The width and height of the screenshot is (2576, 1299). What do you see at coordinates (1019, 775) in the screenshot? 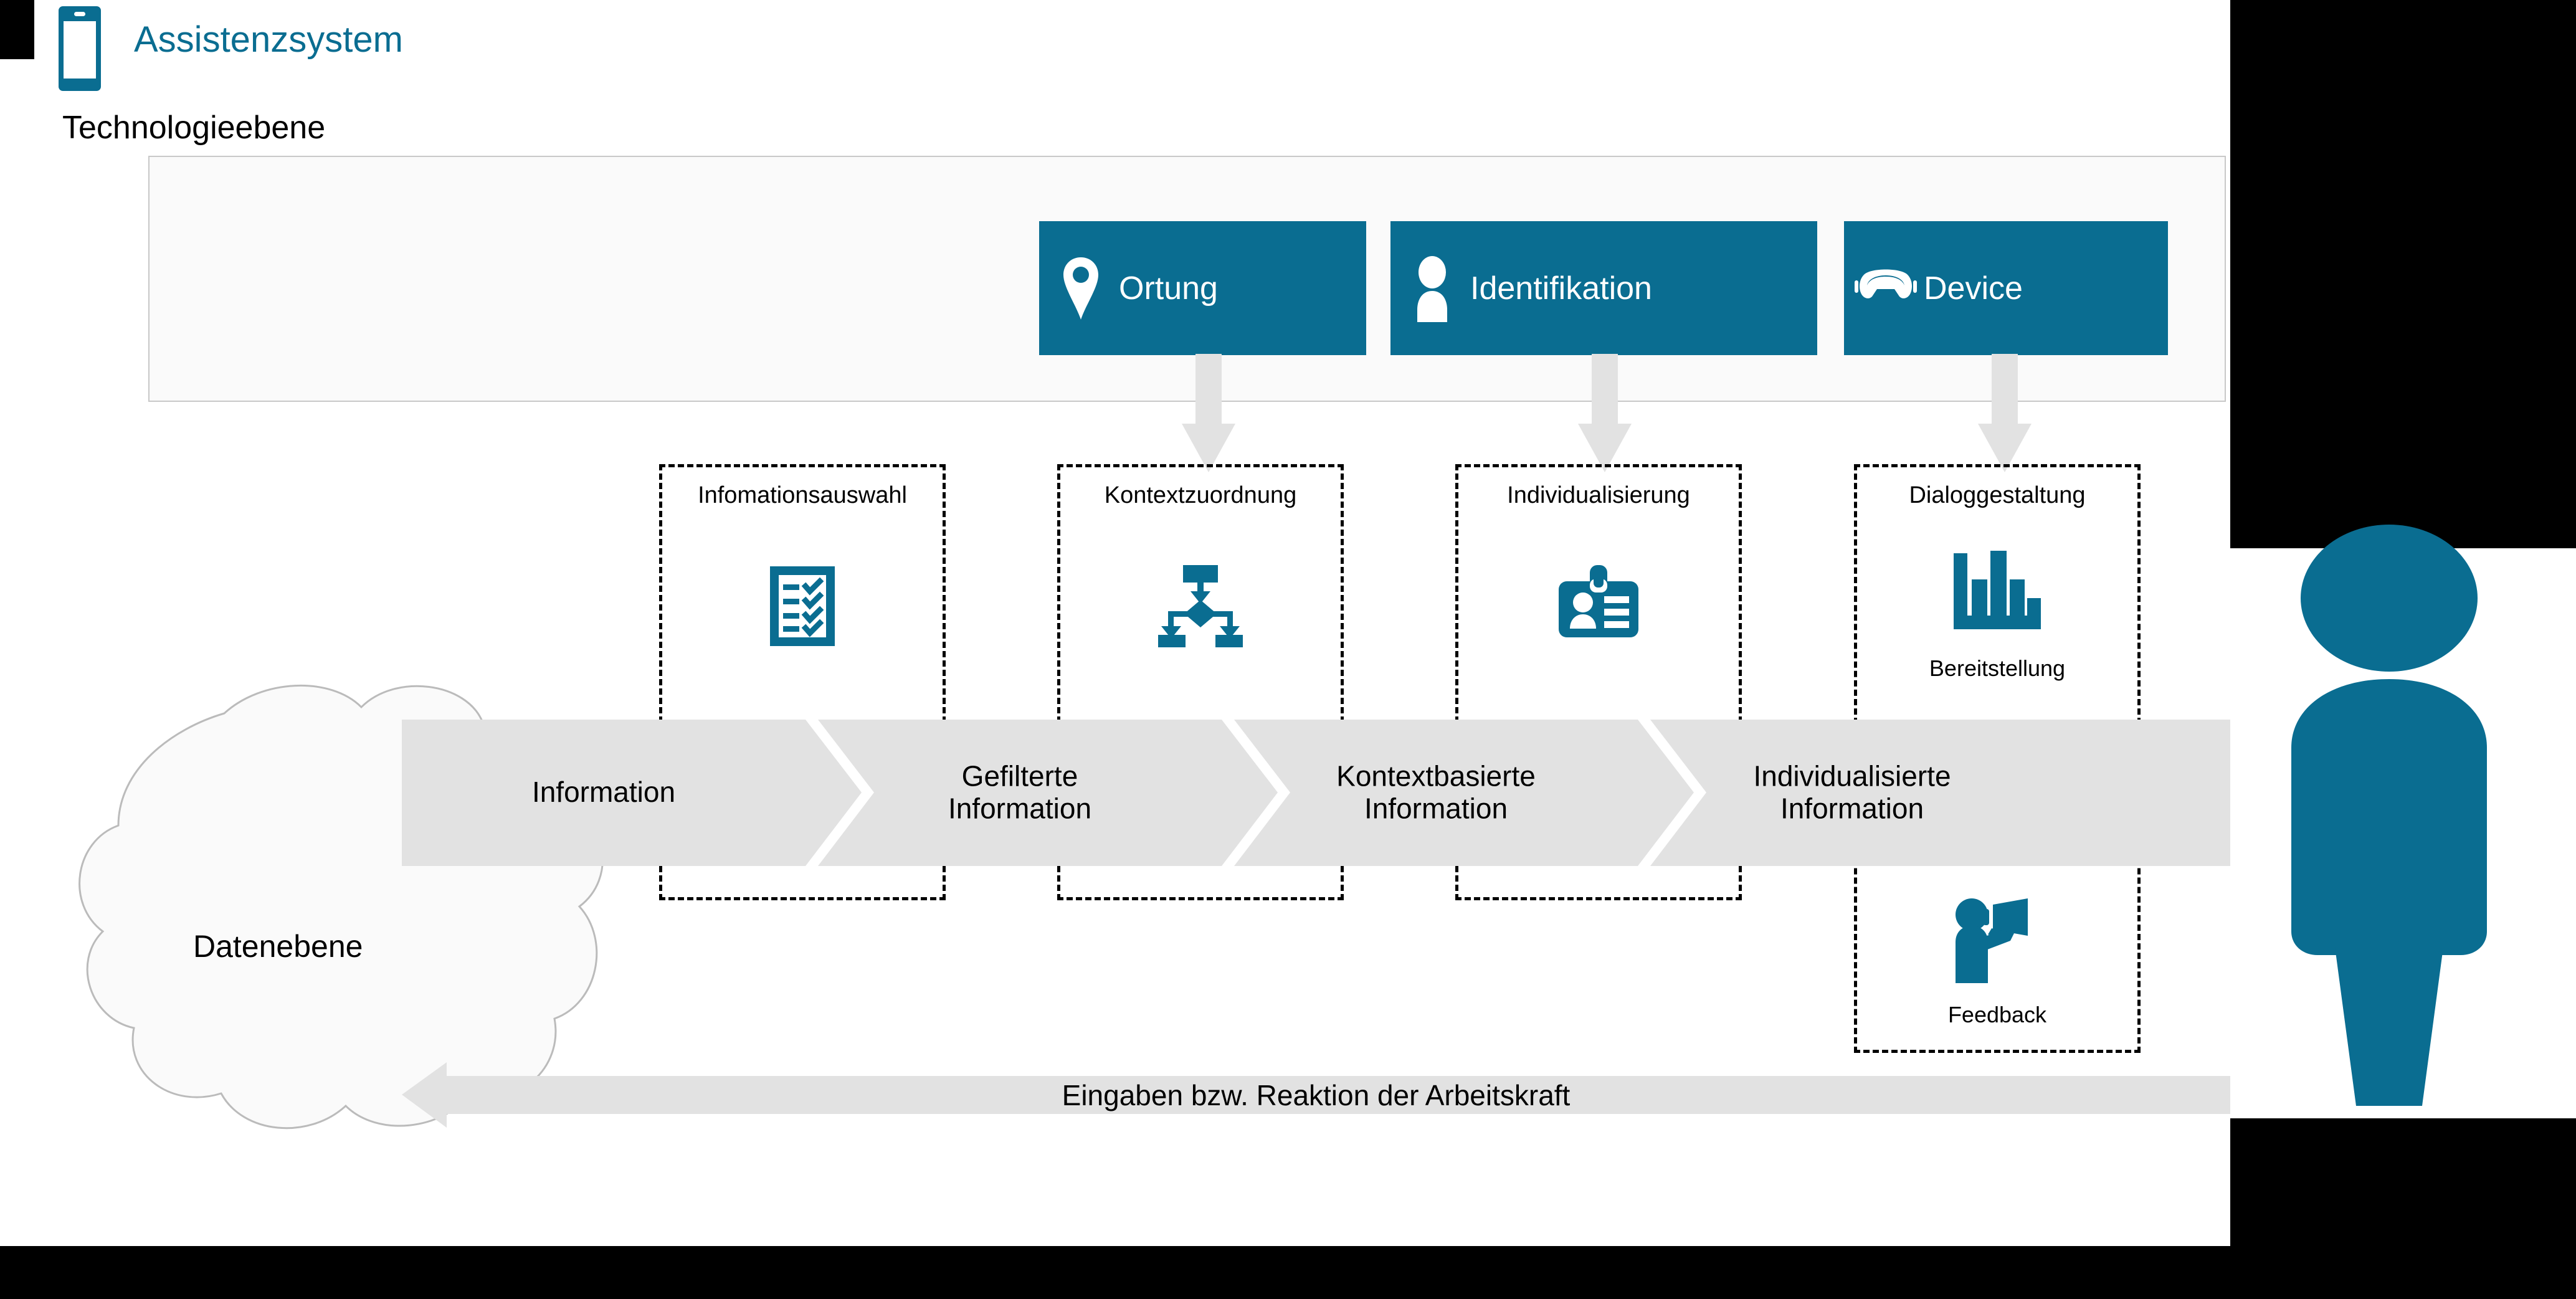
I see `flow-step-line: Gefilterte` at bounding box center [1019, 775].